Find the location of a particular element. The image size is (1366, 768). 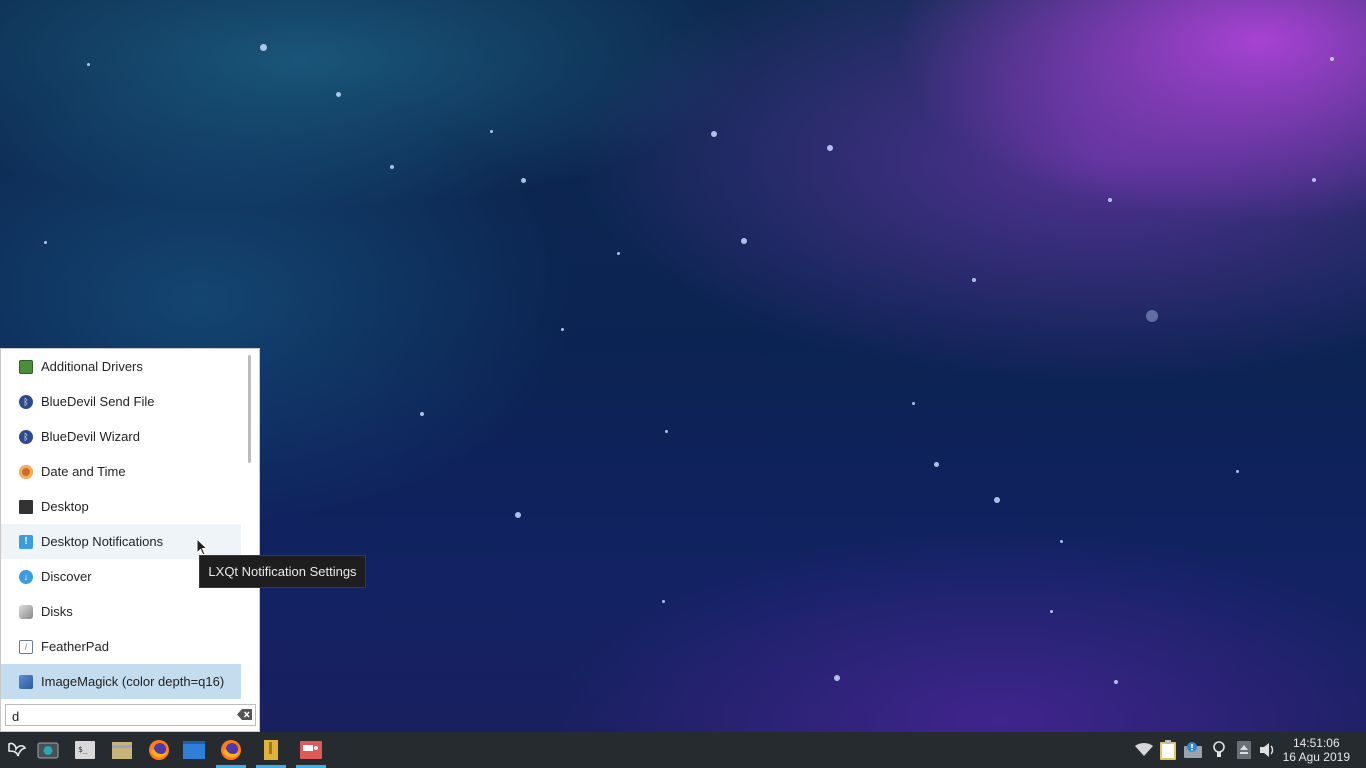

featherpad-icon: / is located at coordinates (26, 646).